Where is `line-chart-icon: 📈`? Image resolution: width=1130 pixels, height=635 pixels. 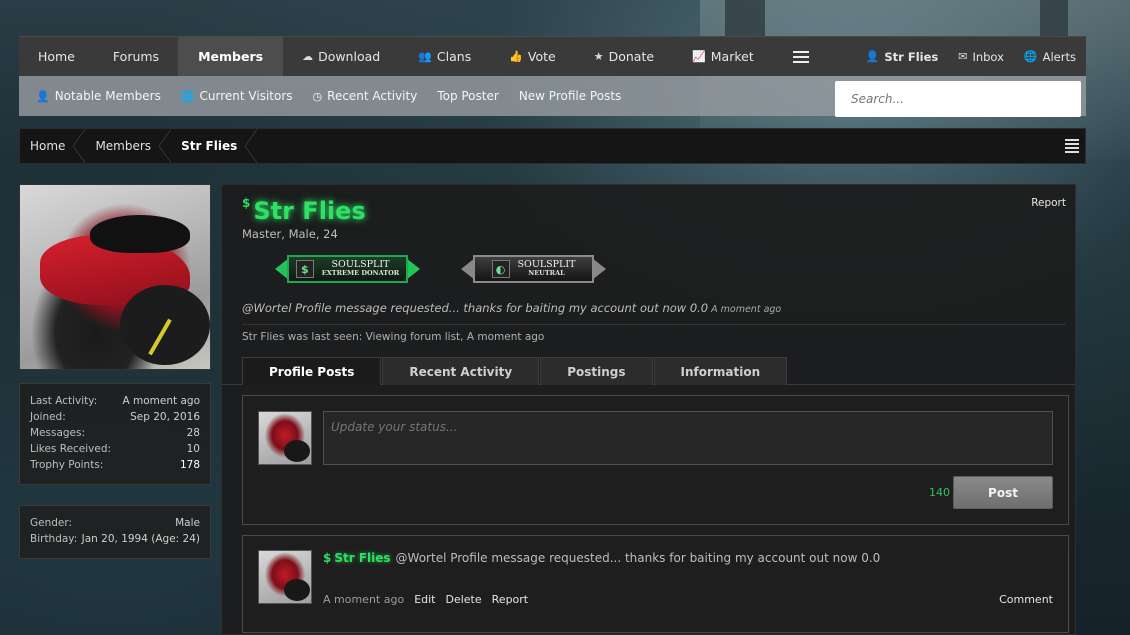
line-chart-icon: 📈 is located at coordinates (699, 56).